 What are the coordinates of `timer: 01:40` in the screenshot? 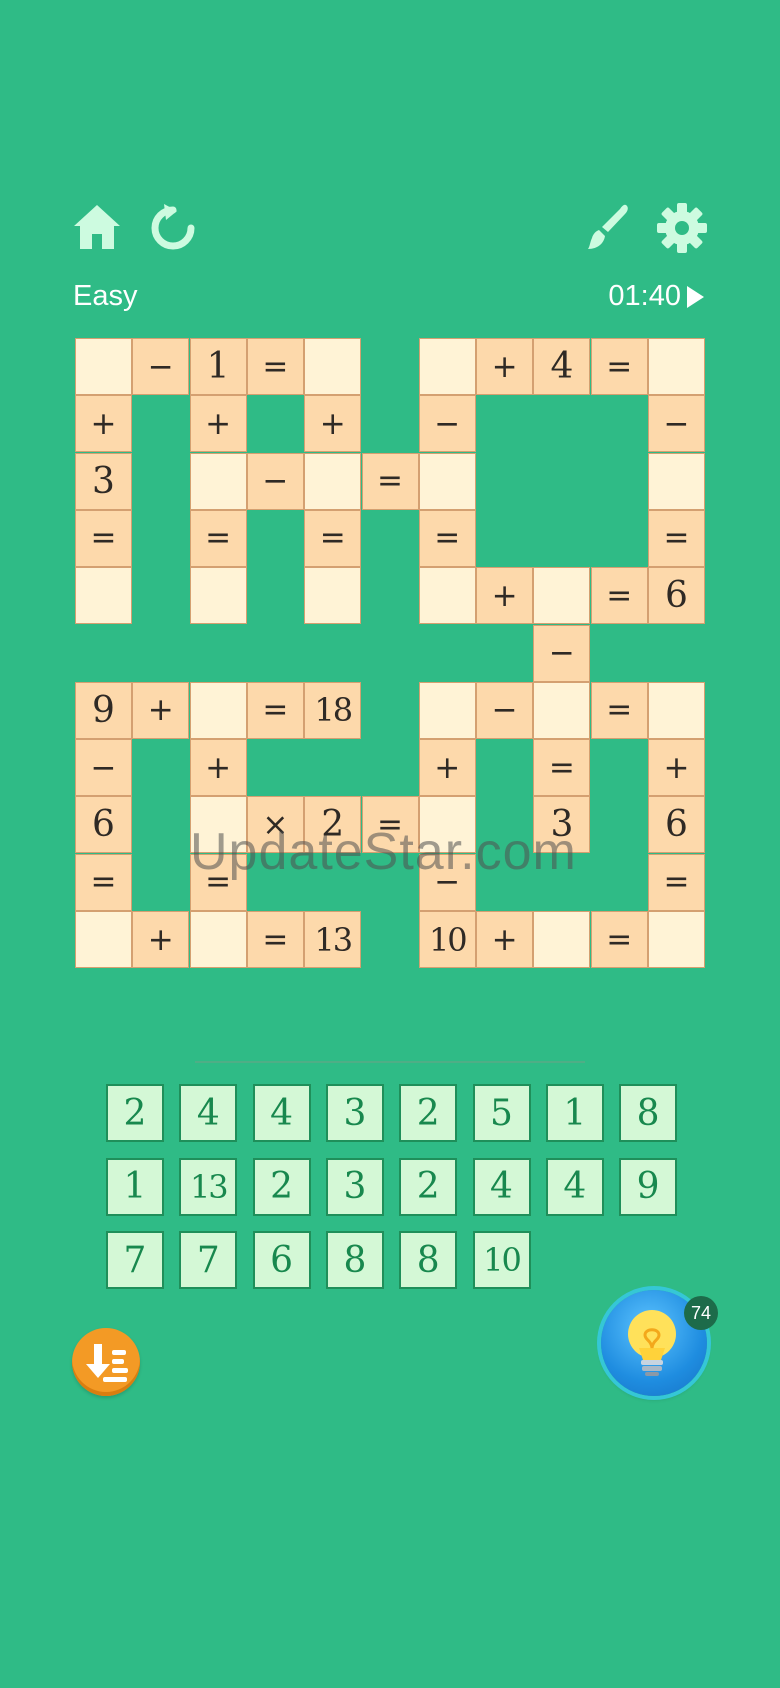 It's located at (656, 296).